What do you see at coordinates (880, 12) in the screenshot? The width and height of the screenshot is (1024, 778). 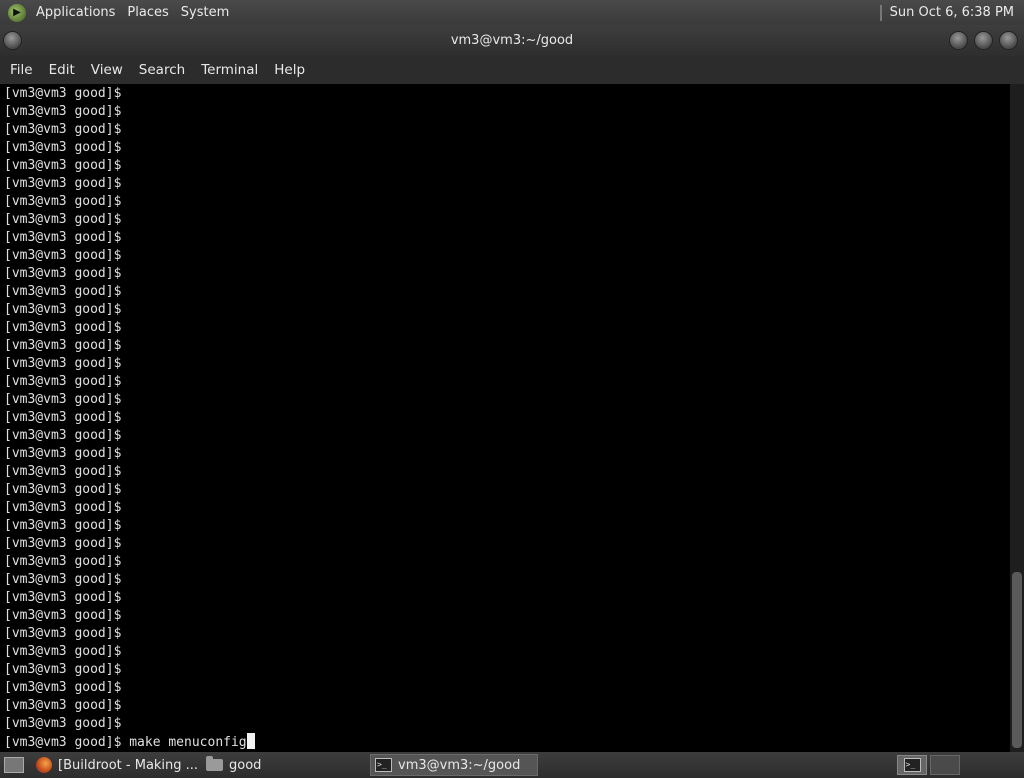 I see `panel-separator` at bounding box center [880, 12].